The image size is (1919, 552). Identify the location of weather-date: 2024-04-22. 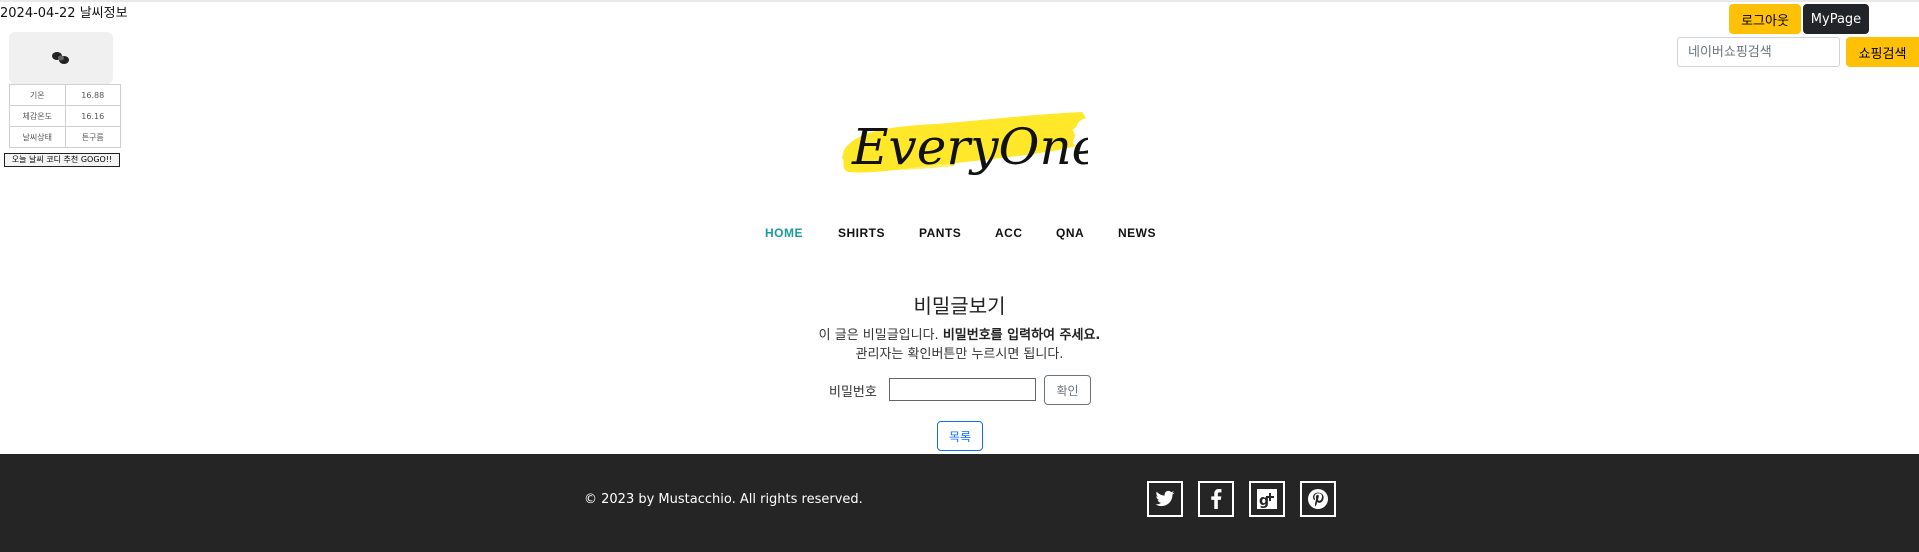
(38, 13).